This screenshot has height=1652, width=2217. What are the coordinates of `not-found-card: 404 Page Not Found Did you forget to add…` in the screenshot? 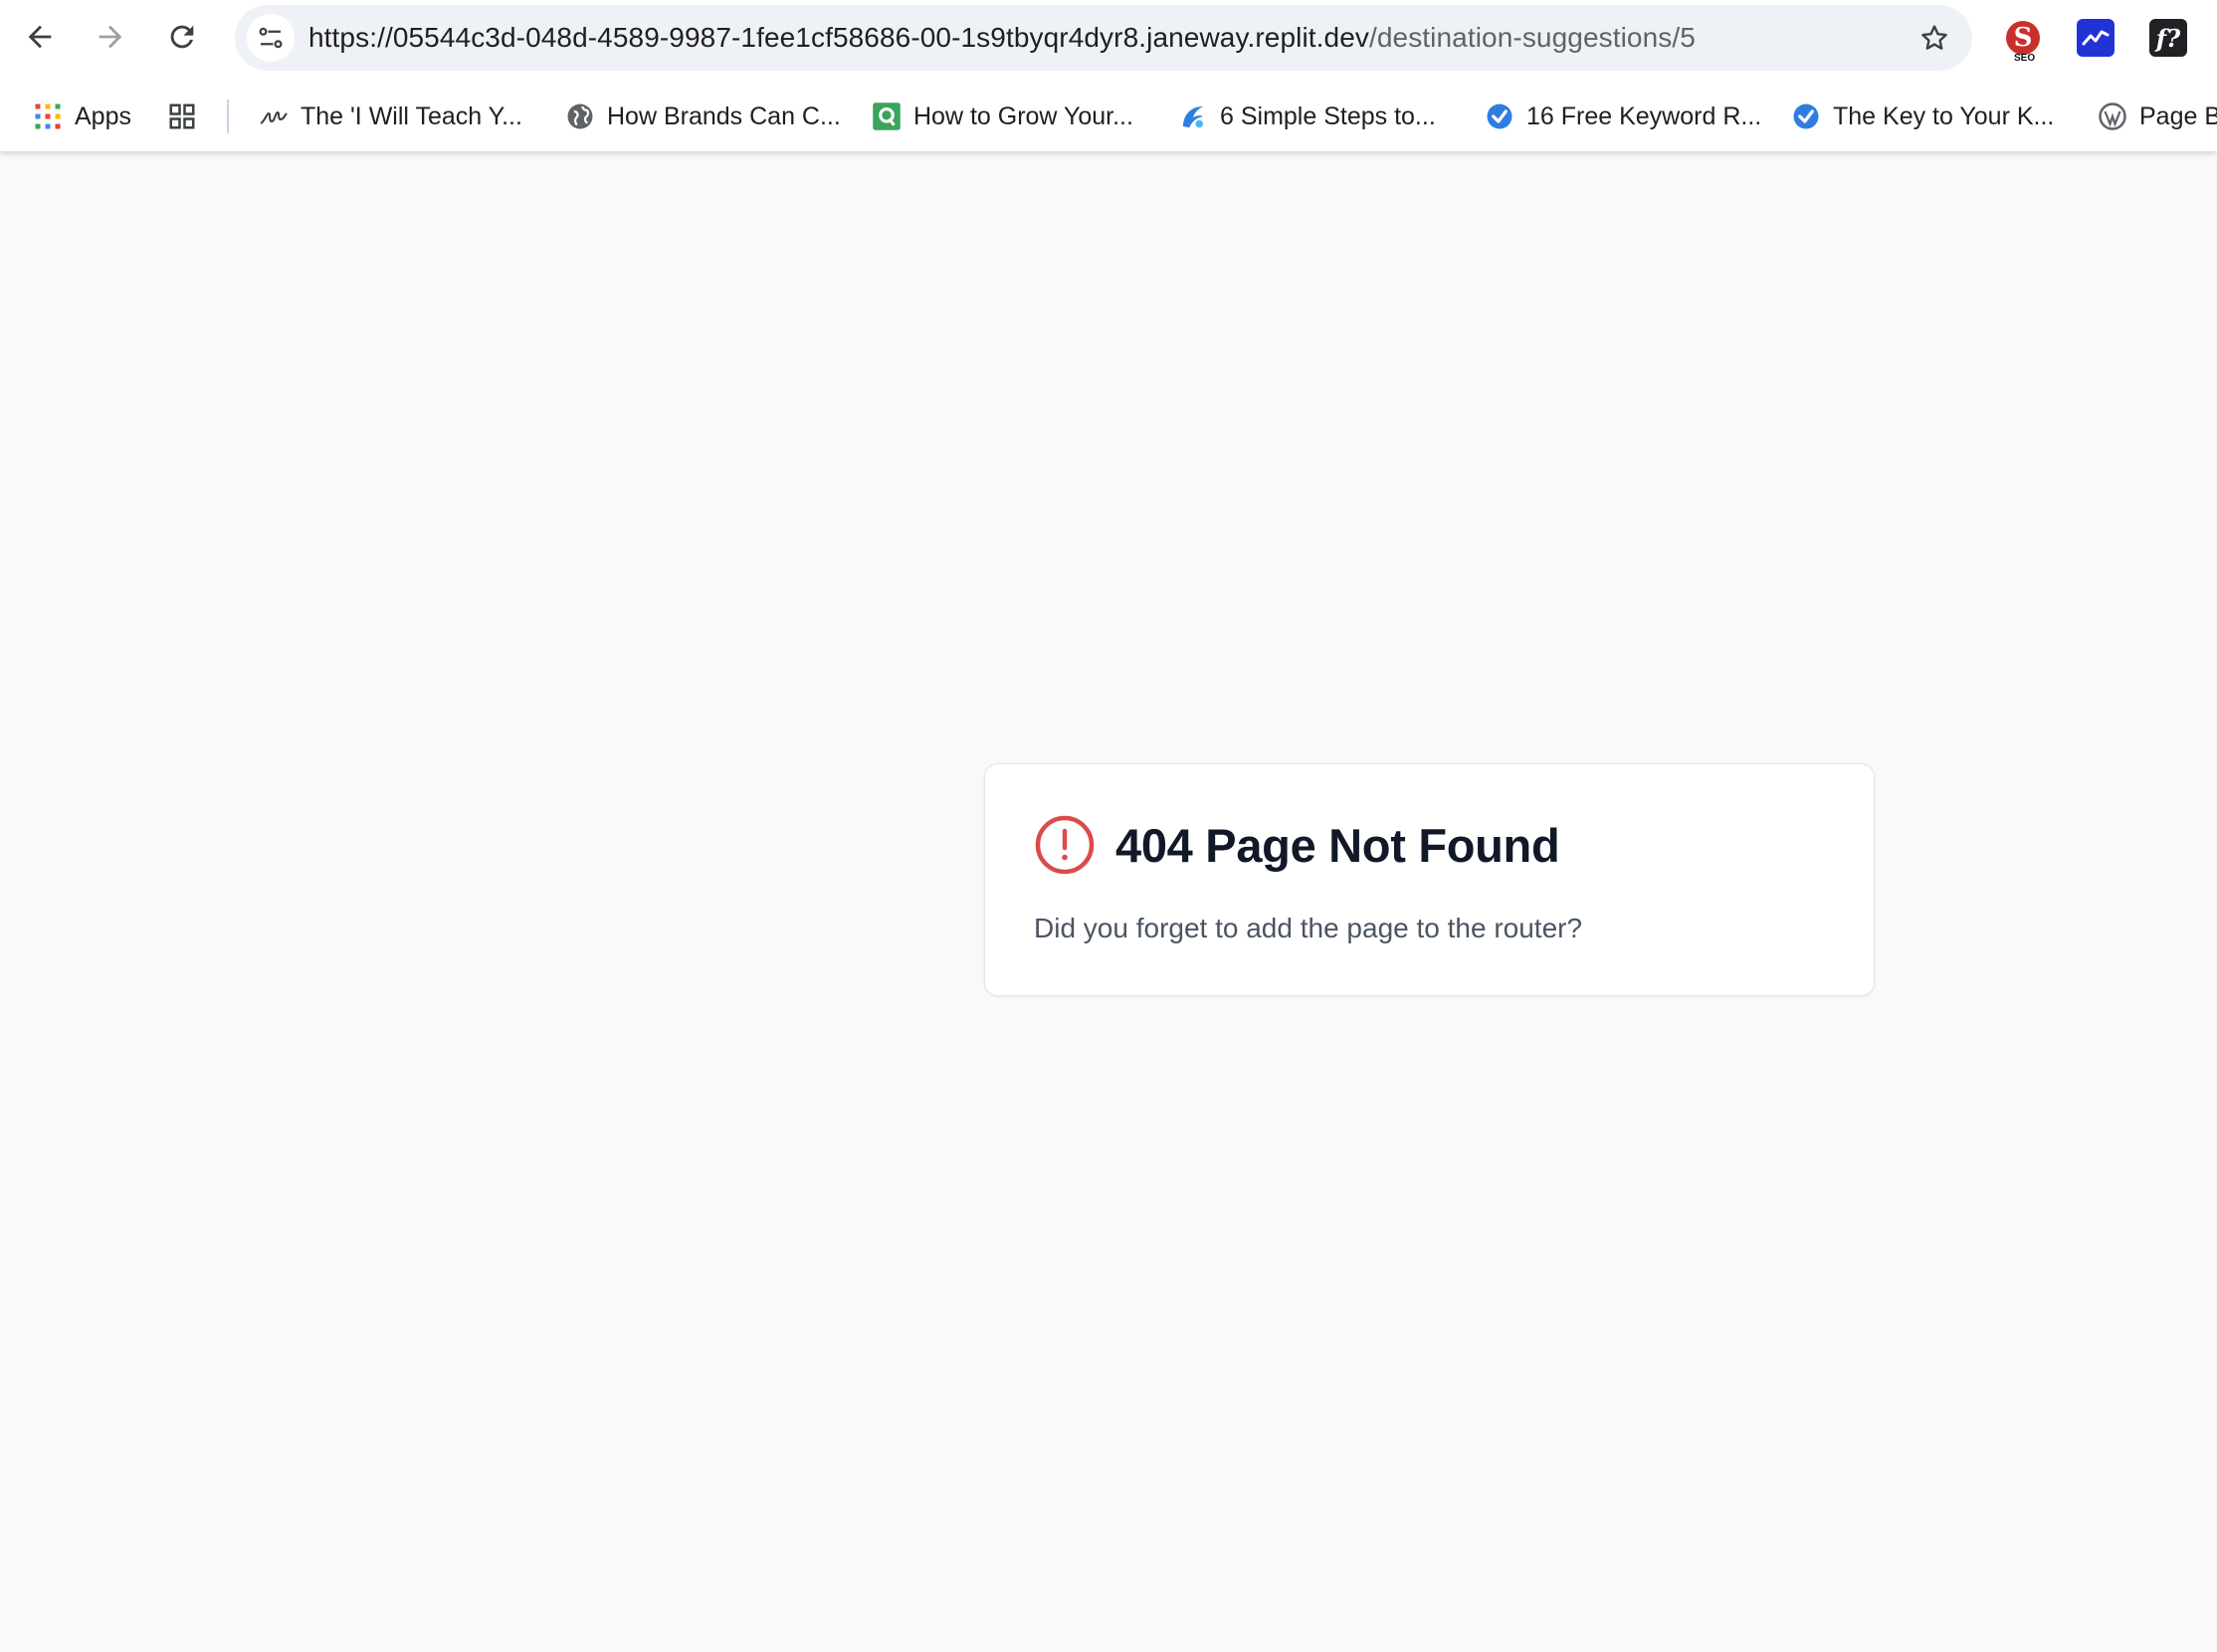 It's located at (1429, 879).